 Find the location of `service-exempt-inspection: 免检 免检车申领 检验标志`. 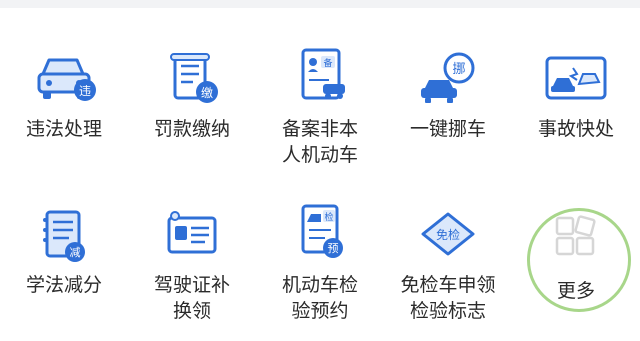

service-exempt-inspection: 免检 免检车申领 检验标志 is located at coordinates (448, 256).